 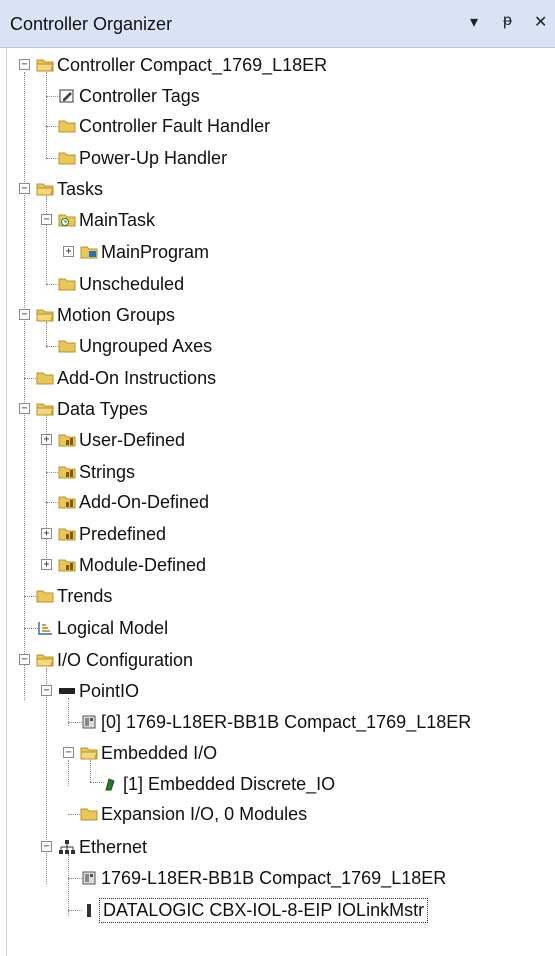 I want to click on tree-item-user-defined: User-Defined, so click(x=121, y=440).